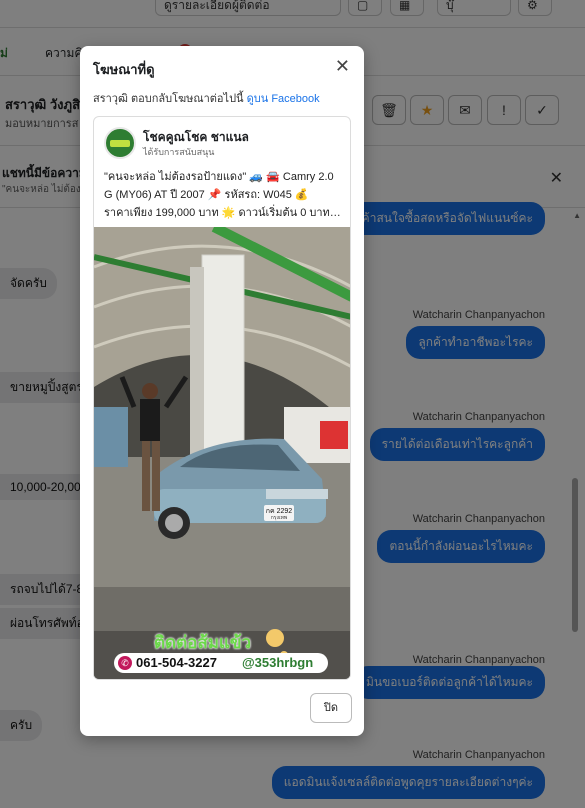 This screenshot has height=808, width=585. What do you see at coordinates (120, 143) in the screenshot?
I see `page-avatar` at bounding box center [120, 143].